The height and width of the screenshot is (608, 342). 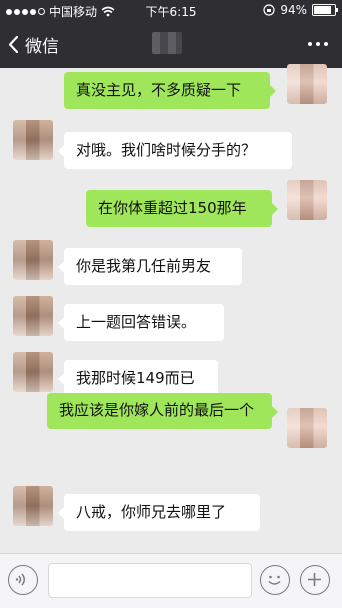 What do you see at coordinates (182, 208) in the screenshot?
I see `message-bubble: 在你体重超过150那年` at bounding box center [182, 208].